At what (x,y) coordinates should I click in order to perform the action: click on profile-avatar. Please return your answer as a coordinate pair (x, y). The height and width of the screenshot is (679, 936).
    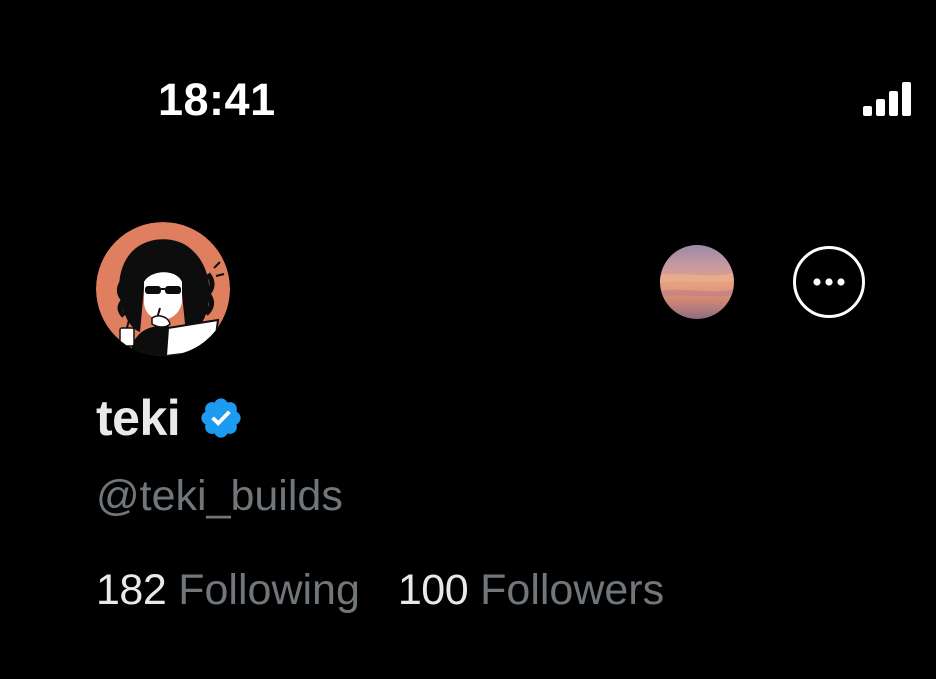
    Looking at the image, I should click on (163, 289).